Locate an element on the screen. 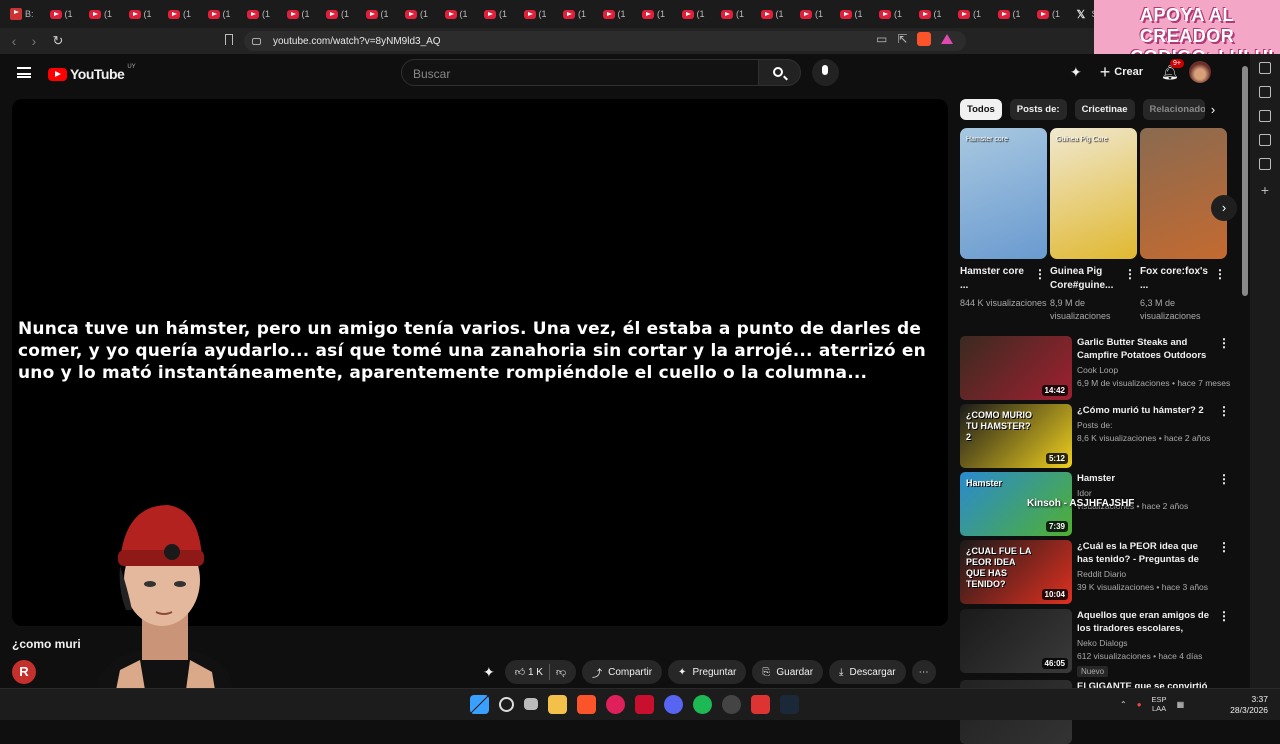 This screenshot has width=1280, height=744. more-actions-button: ⋯ is located at coordinates (923, 672).